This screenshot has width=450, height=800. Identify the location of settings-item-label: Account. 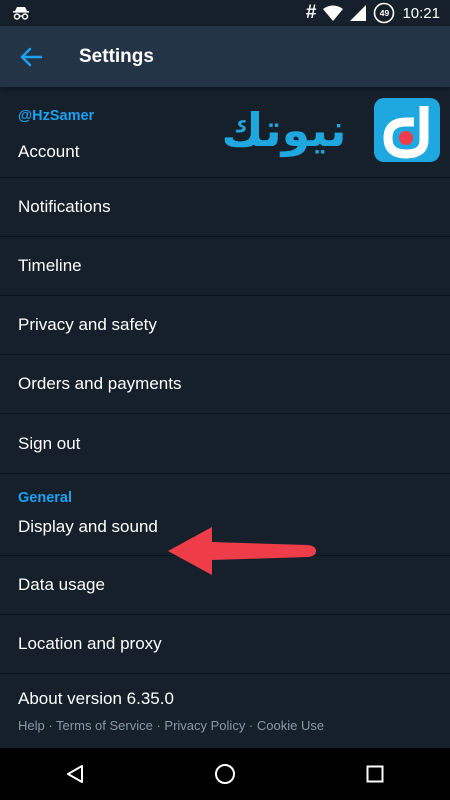
(49, 151).